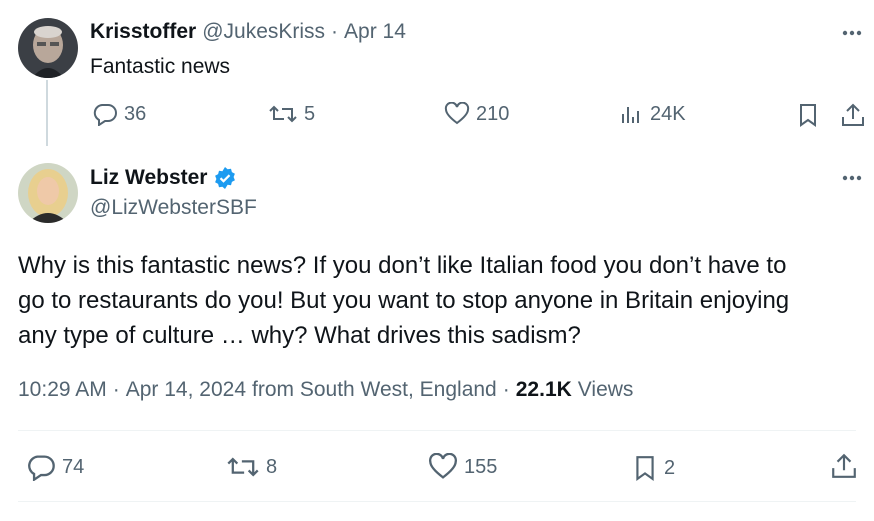 Image resolution: width=874 pixels, height=521 pixels. I want to click on main-author-name: Liz Webster, so click(148, 178).